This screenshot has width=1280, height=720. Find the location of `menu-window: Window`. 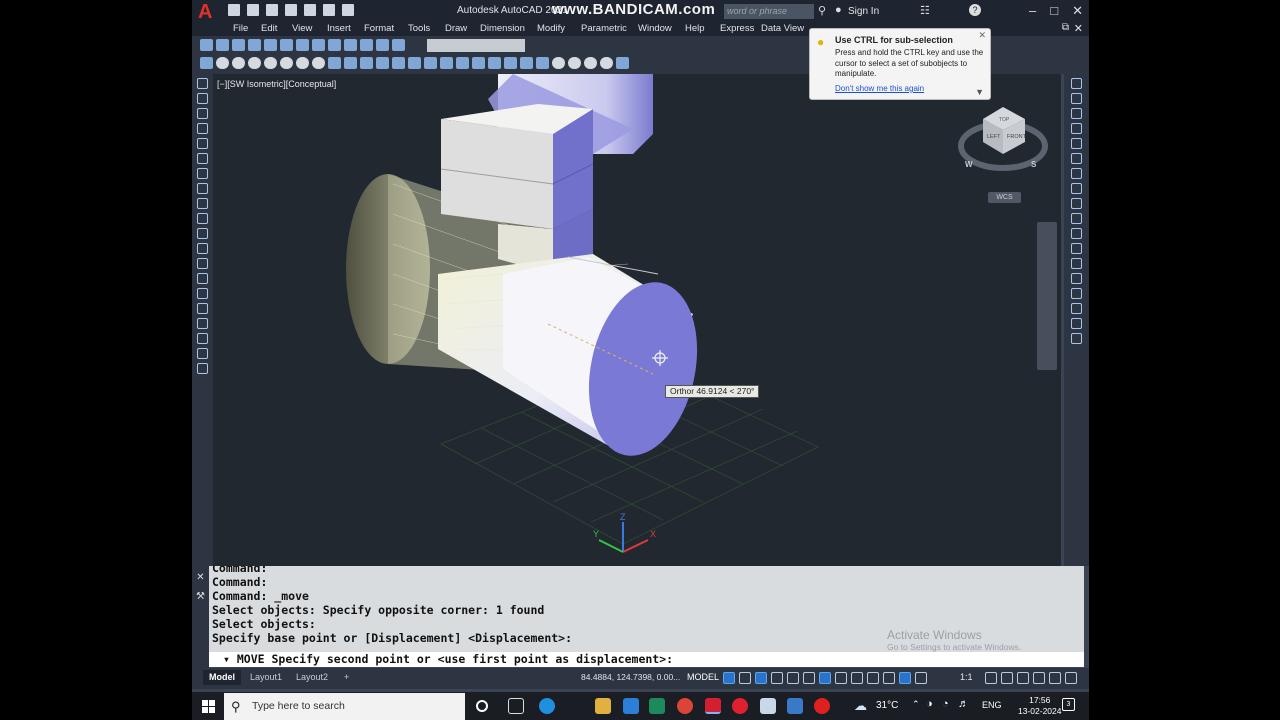

menu-window: Window is located at coordinates (655, 28).